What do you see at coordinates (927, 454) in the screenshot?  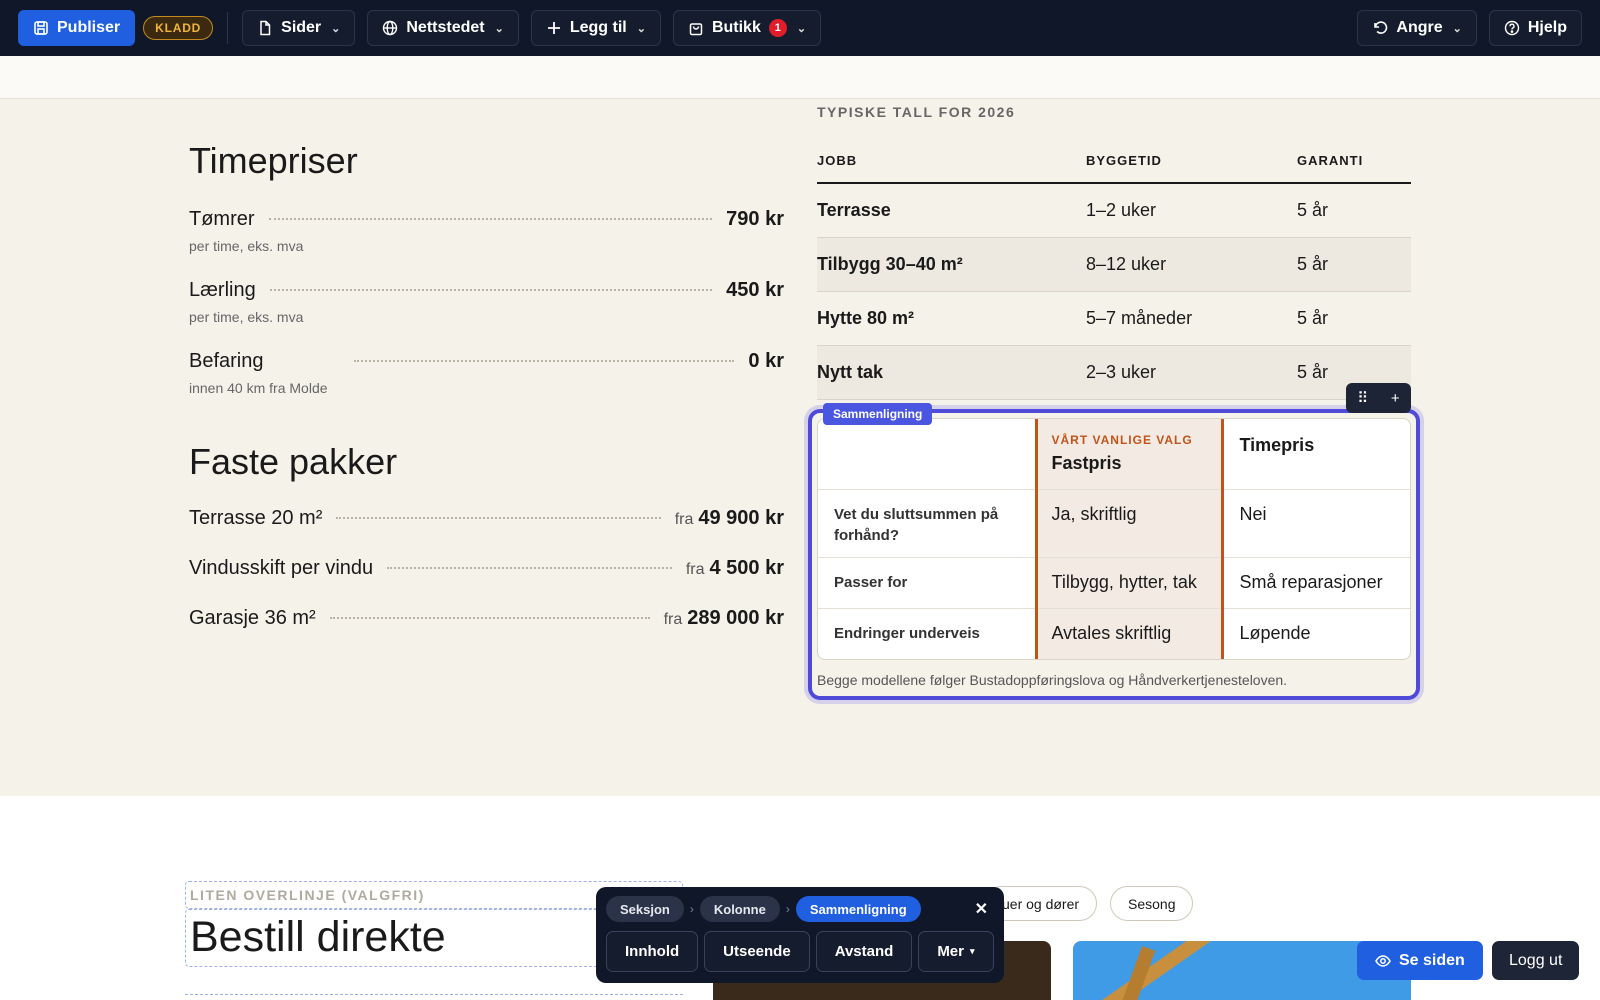 I see `empty-corner-cell` at bounding box center [927, 454].